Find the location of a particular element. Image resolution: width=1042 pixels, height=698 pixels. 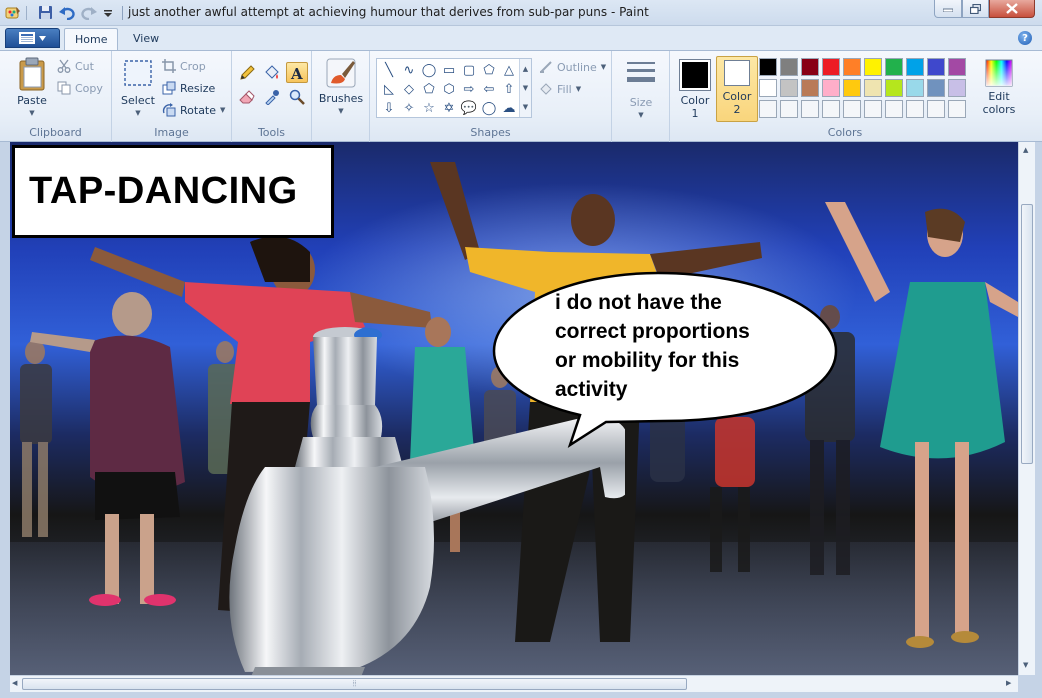

oval-callout-shape-icon: ◯ is located at coordinates (489, 108).